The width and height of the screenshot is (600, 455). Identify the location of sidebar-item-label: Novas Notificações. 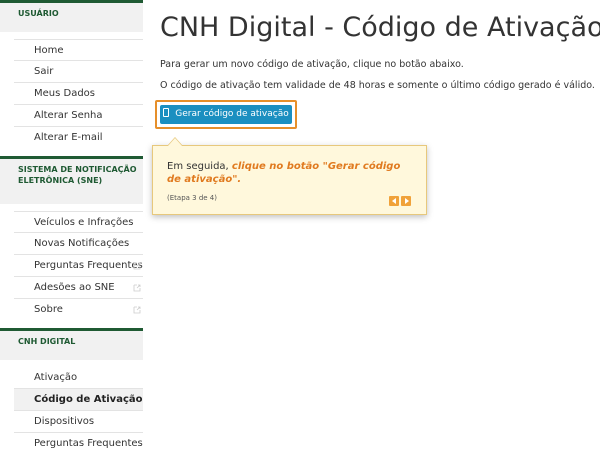
(82, 243).